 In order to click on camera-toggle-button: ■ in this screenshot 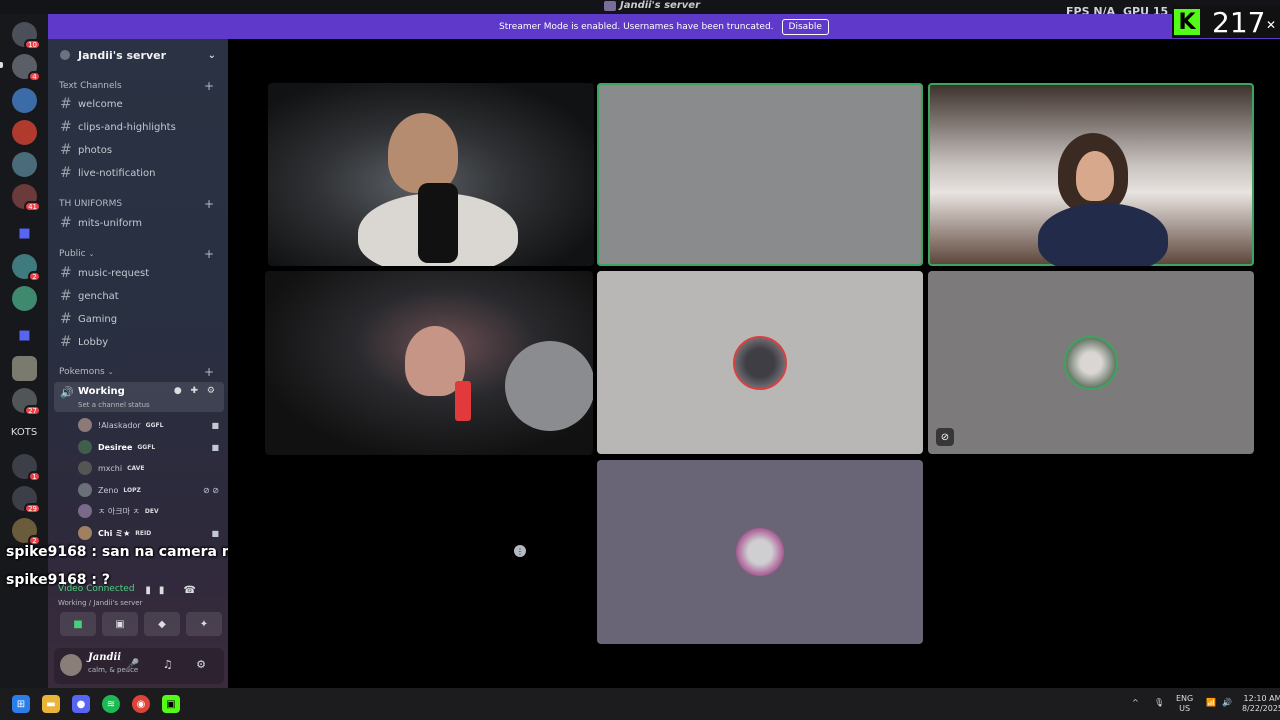, I will do `click(78, 624)`.